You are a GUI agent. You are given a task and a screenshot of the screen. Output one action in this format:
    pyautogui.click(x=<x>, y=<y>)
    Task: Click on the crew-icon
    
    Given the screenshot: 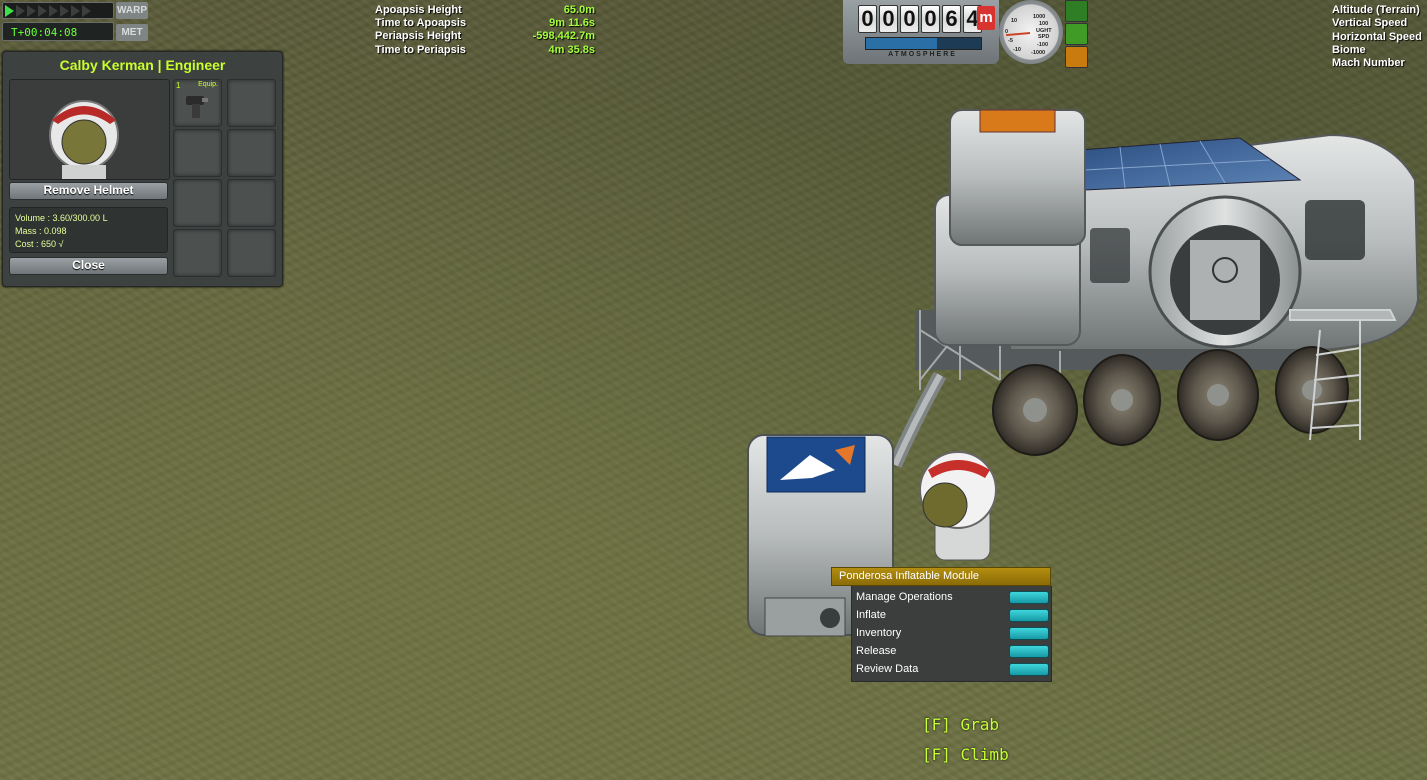 What is the action you would take?
    pyautogui.click(x=1076, y=34)
    